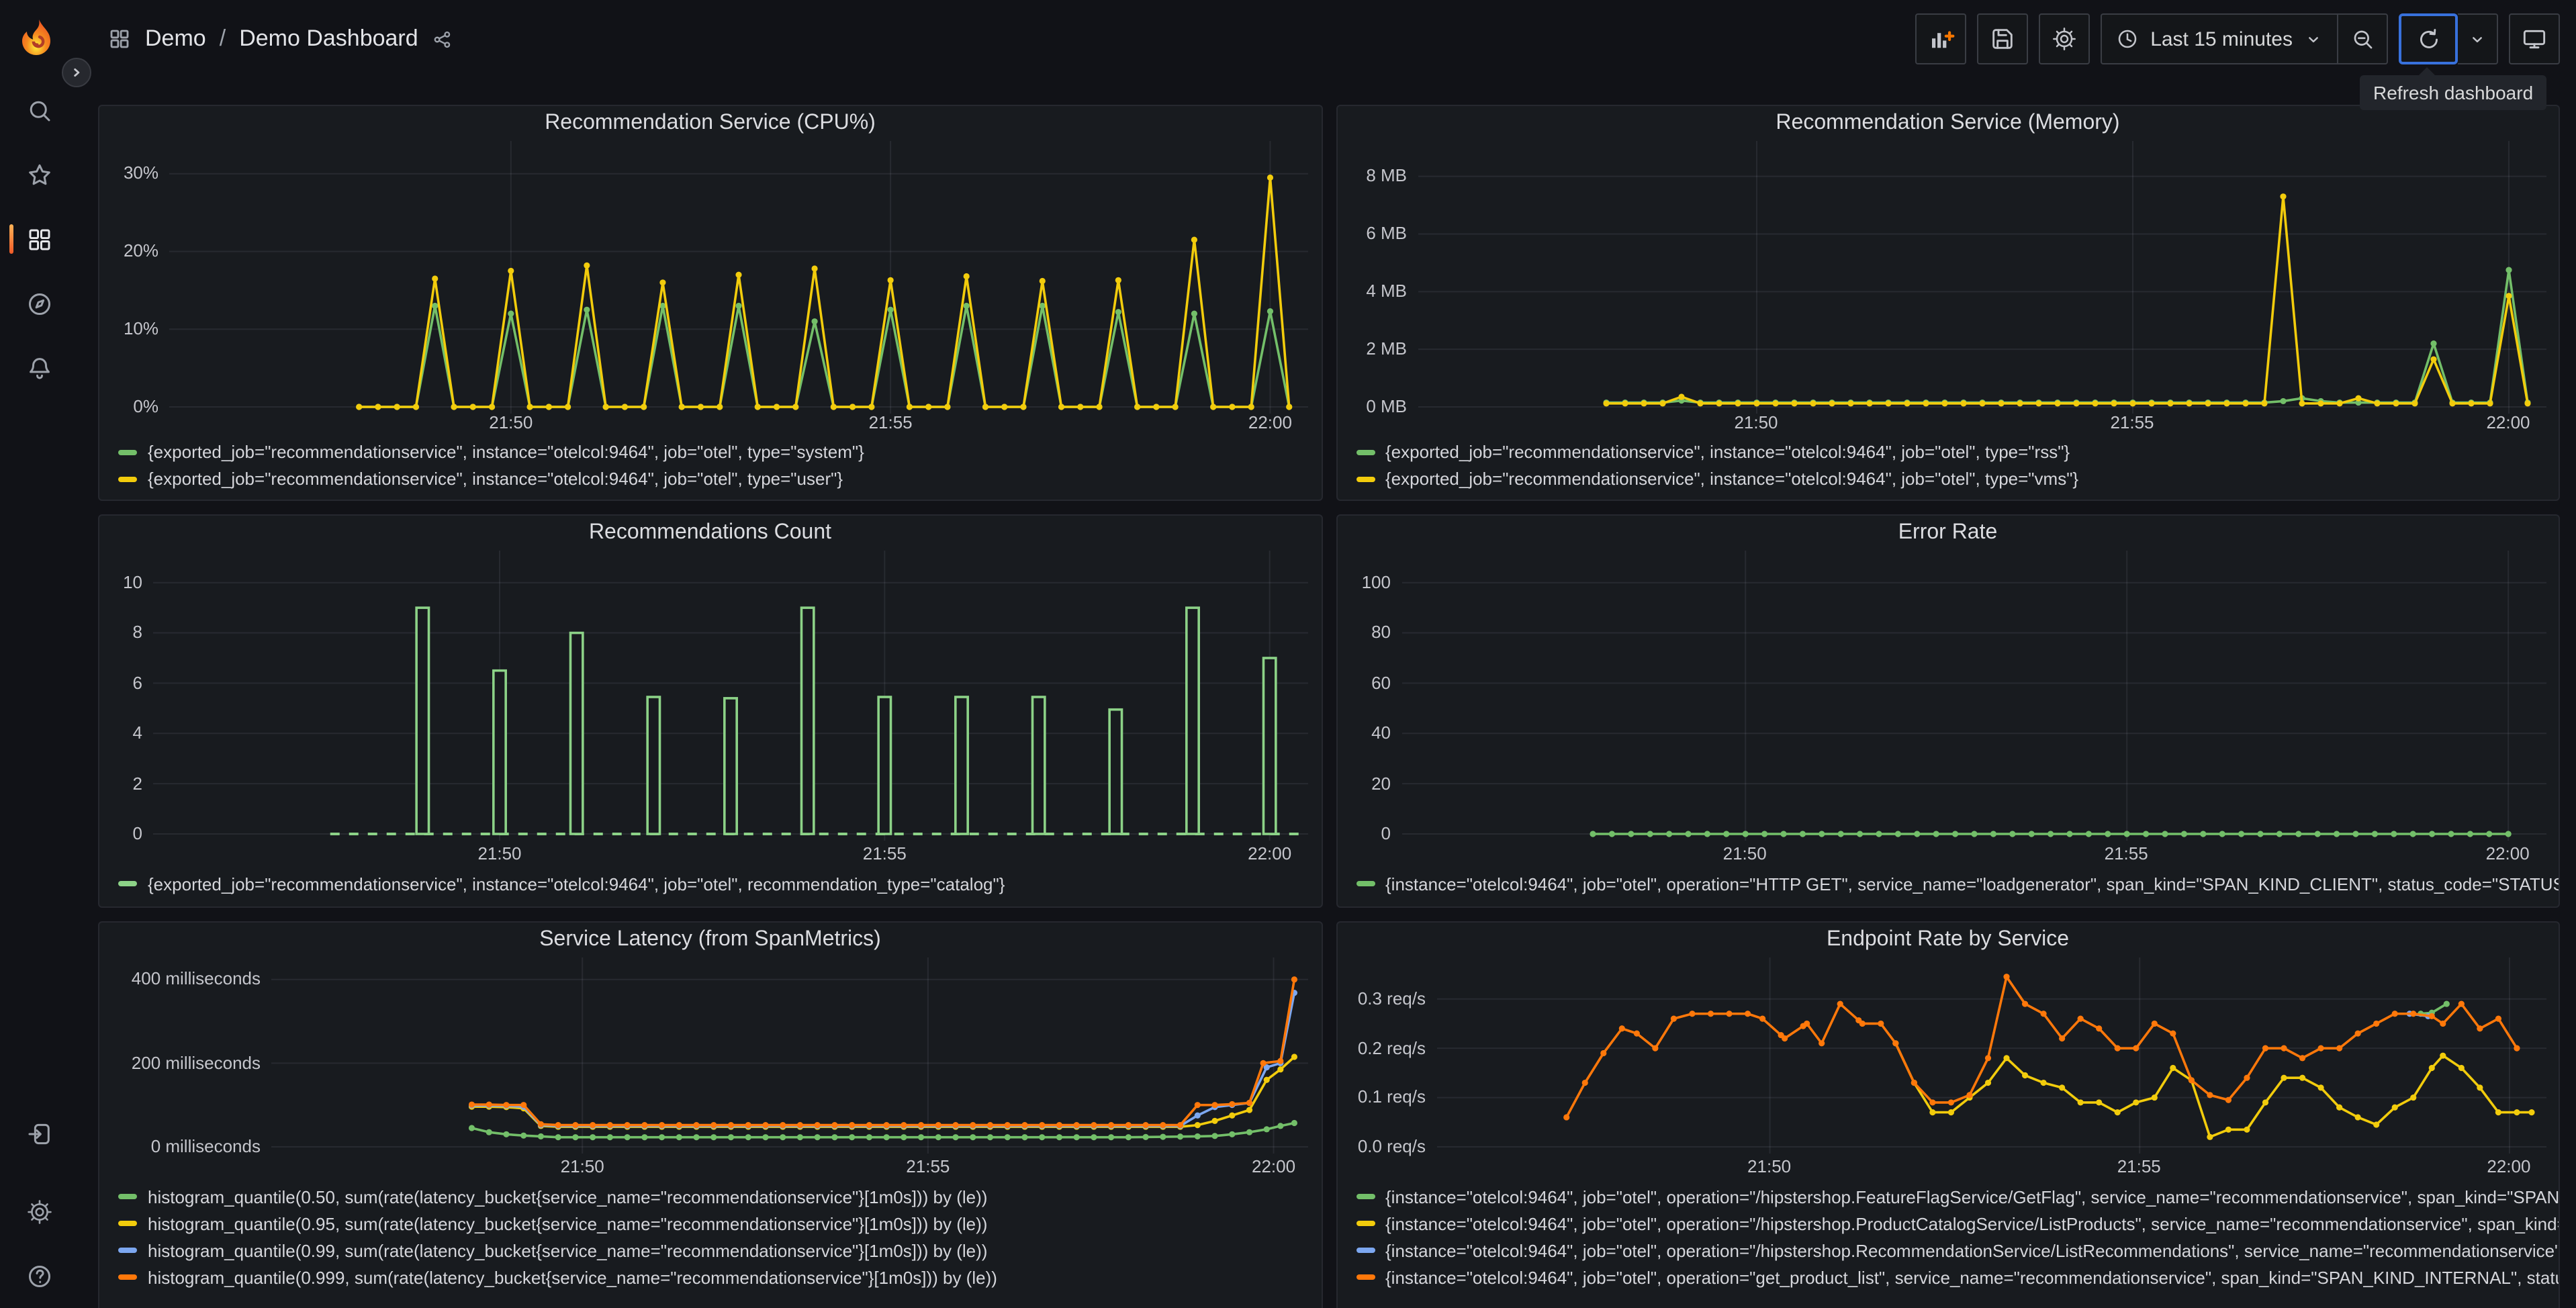  I want to click on y-tick-label: 0, so click(137, 833).